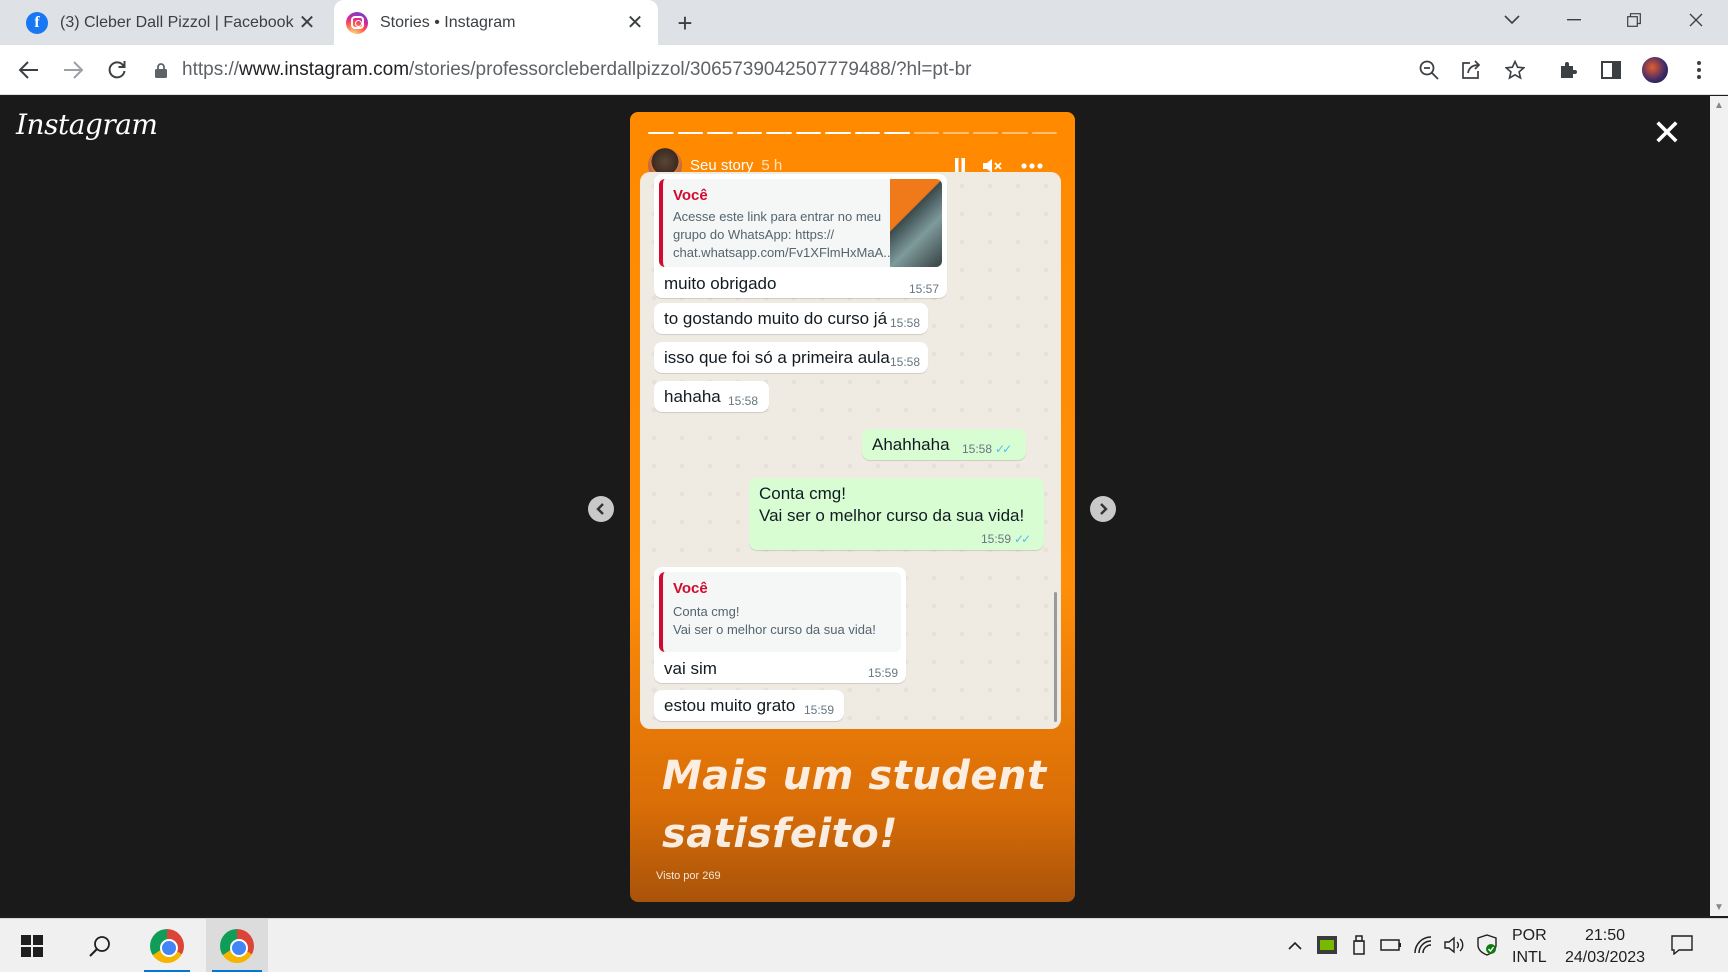  Describe the element at coordinates (37, 22) in the screenshot. I see `facebook-icon: f` at that location.